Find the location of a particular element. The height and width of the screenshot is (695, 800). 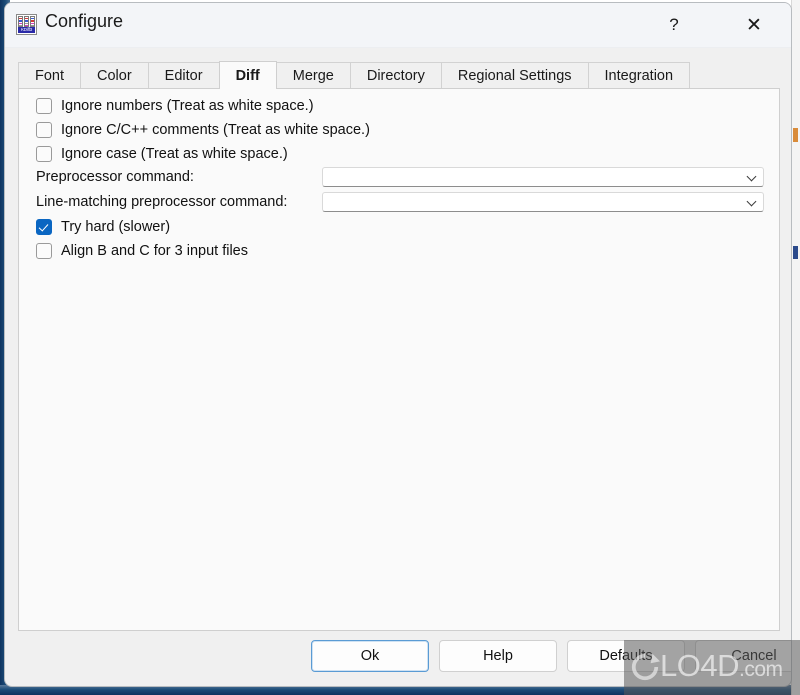

defaults-button: Defaults is located at coordinates (626, 656).